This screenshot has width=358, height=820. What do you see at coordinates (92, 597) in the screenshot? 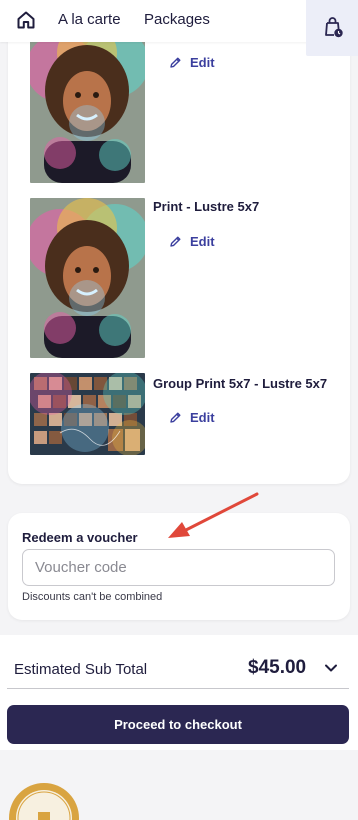
I see `voucher-note: Discounts can't be combined` at bounding box center [92, 597].